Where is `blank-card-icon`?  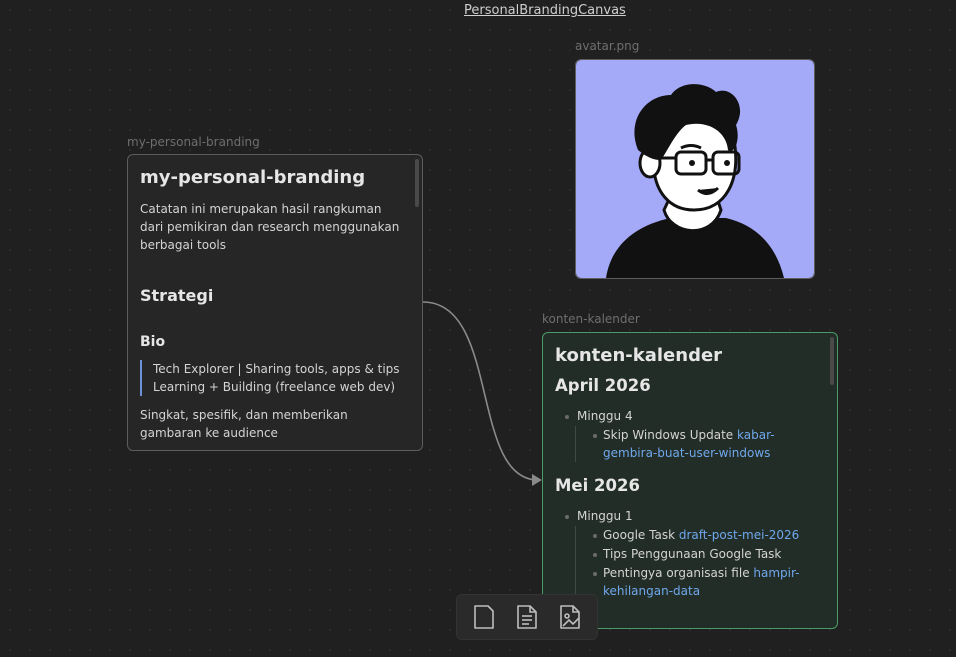
blank-card-icon is located at coordinates (484, 617).